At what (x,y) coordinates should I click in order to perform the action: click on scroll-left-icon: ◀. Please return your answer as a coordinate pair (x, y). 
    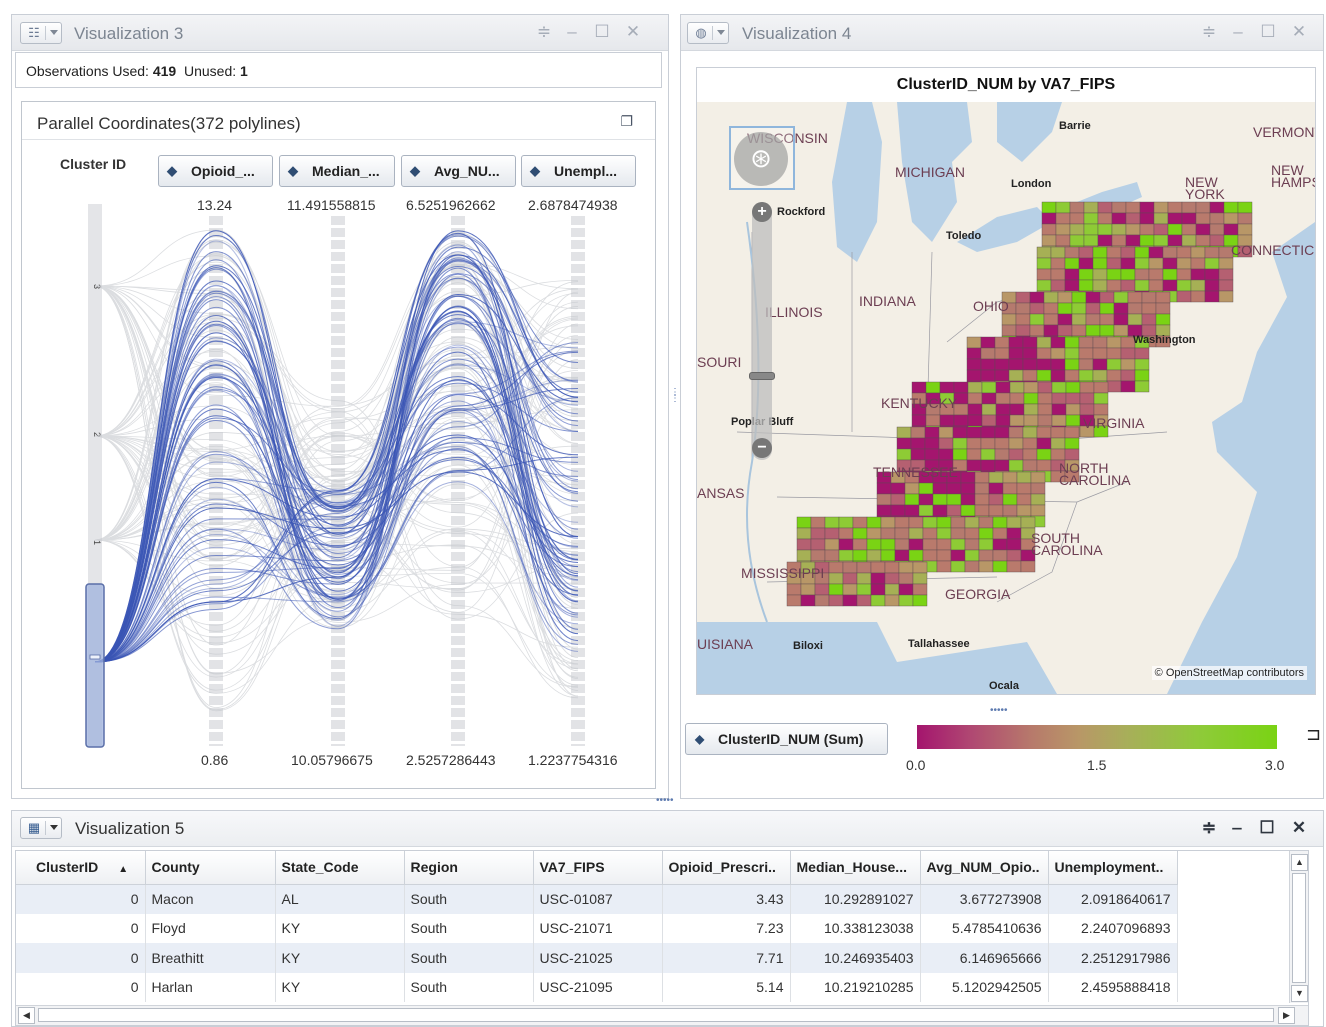
    Looking at the image, I should click on (26, 1015).